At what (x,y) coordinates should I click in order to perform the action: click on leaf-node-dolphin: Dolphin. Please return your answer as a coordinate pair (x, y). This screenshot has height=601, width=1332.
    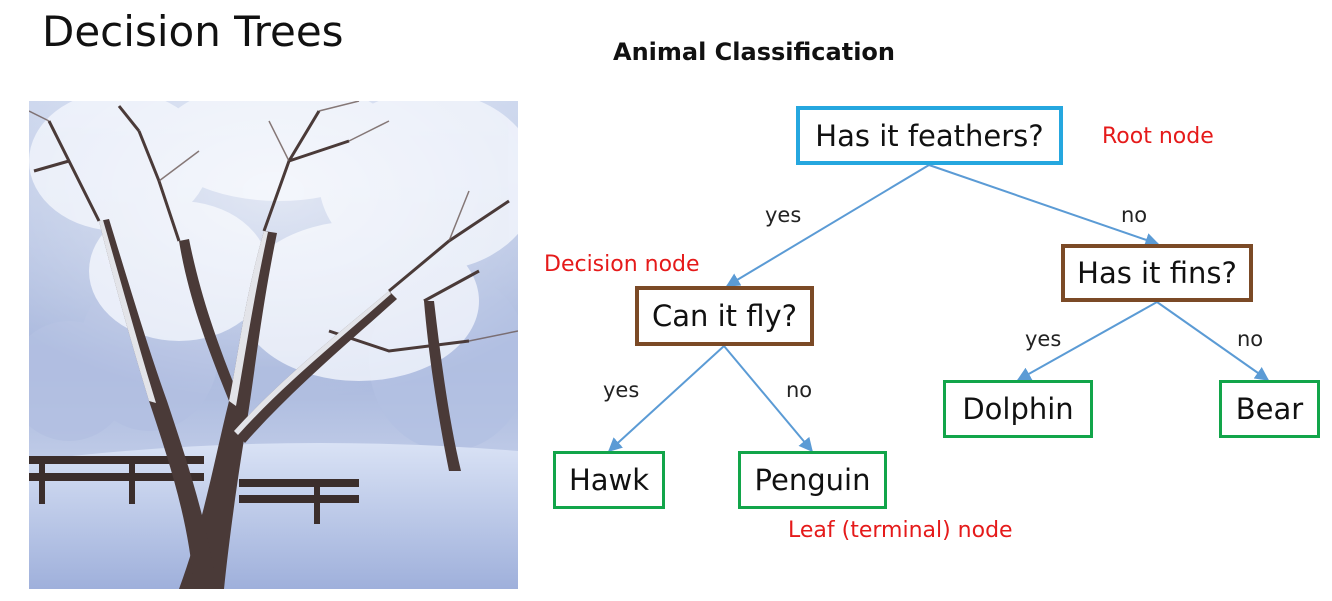
    Looking at the image, I should click on (1018, 409).